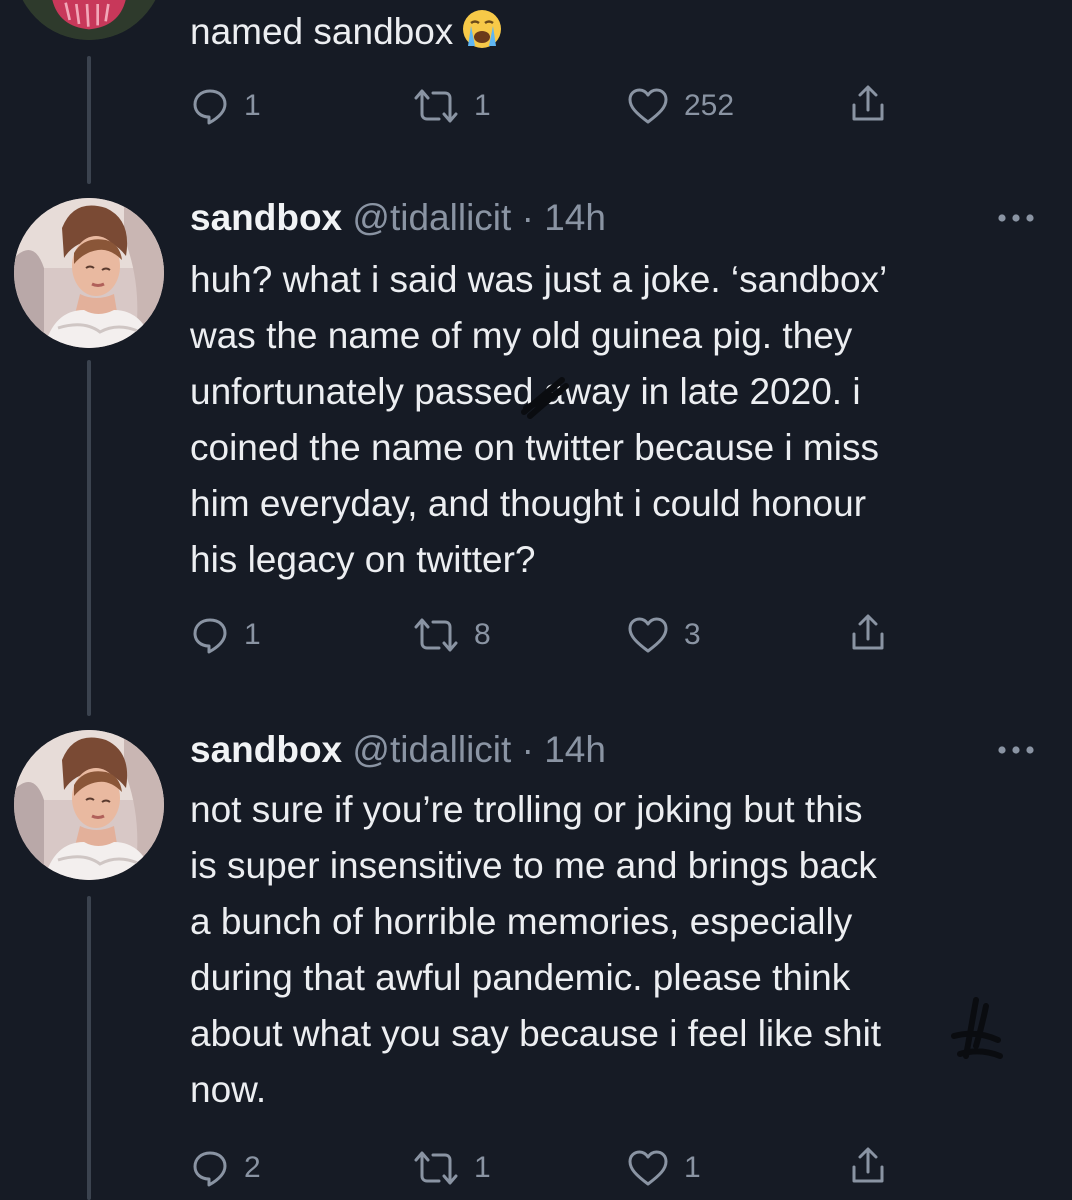 Image resolution: width=1072 pixels, height=1200 pixels. Describe the element at coordinates (620, 35) in the screenshot. I see `tweet-text: named sandbox` at that location.